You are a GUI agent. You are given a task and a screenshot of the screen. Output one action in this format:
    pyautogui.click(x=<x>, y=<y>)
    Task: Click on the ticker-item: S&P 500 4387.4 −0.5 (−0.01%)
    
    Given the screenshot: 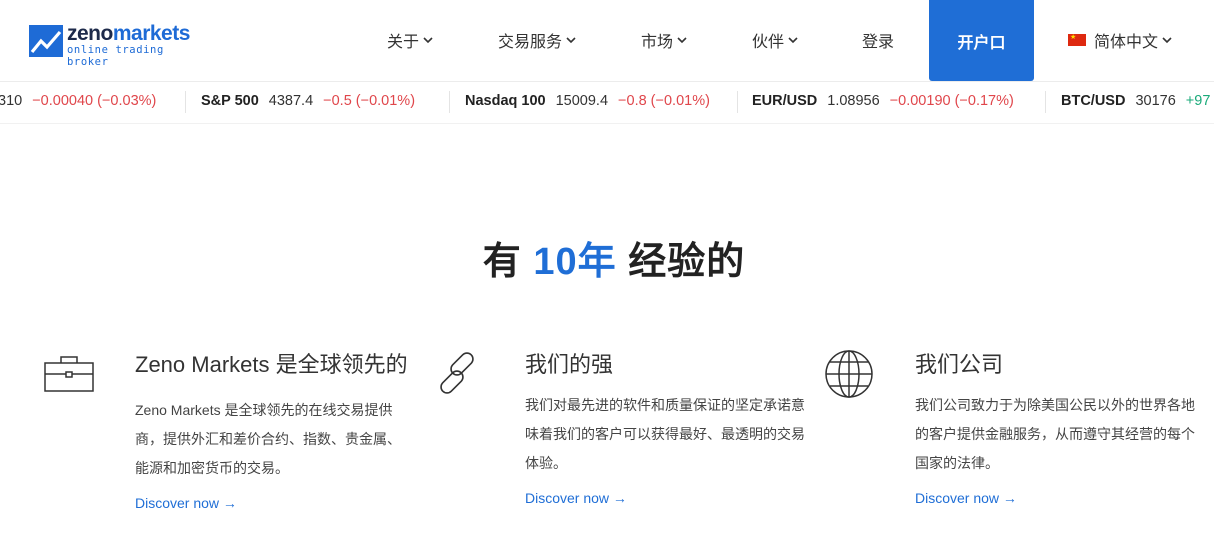 What is the action you would take?
    pyautogui.click(x=308, y=101)
    